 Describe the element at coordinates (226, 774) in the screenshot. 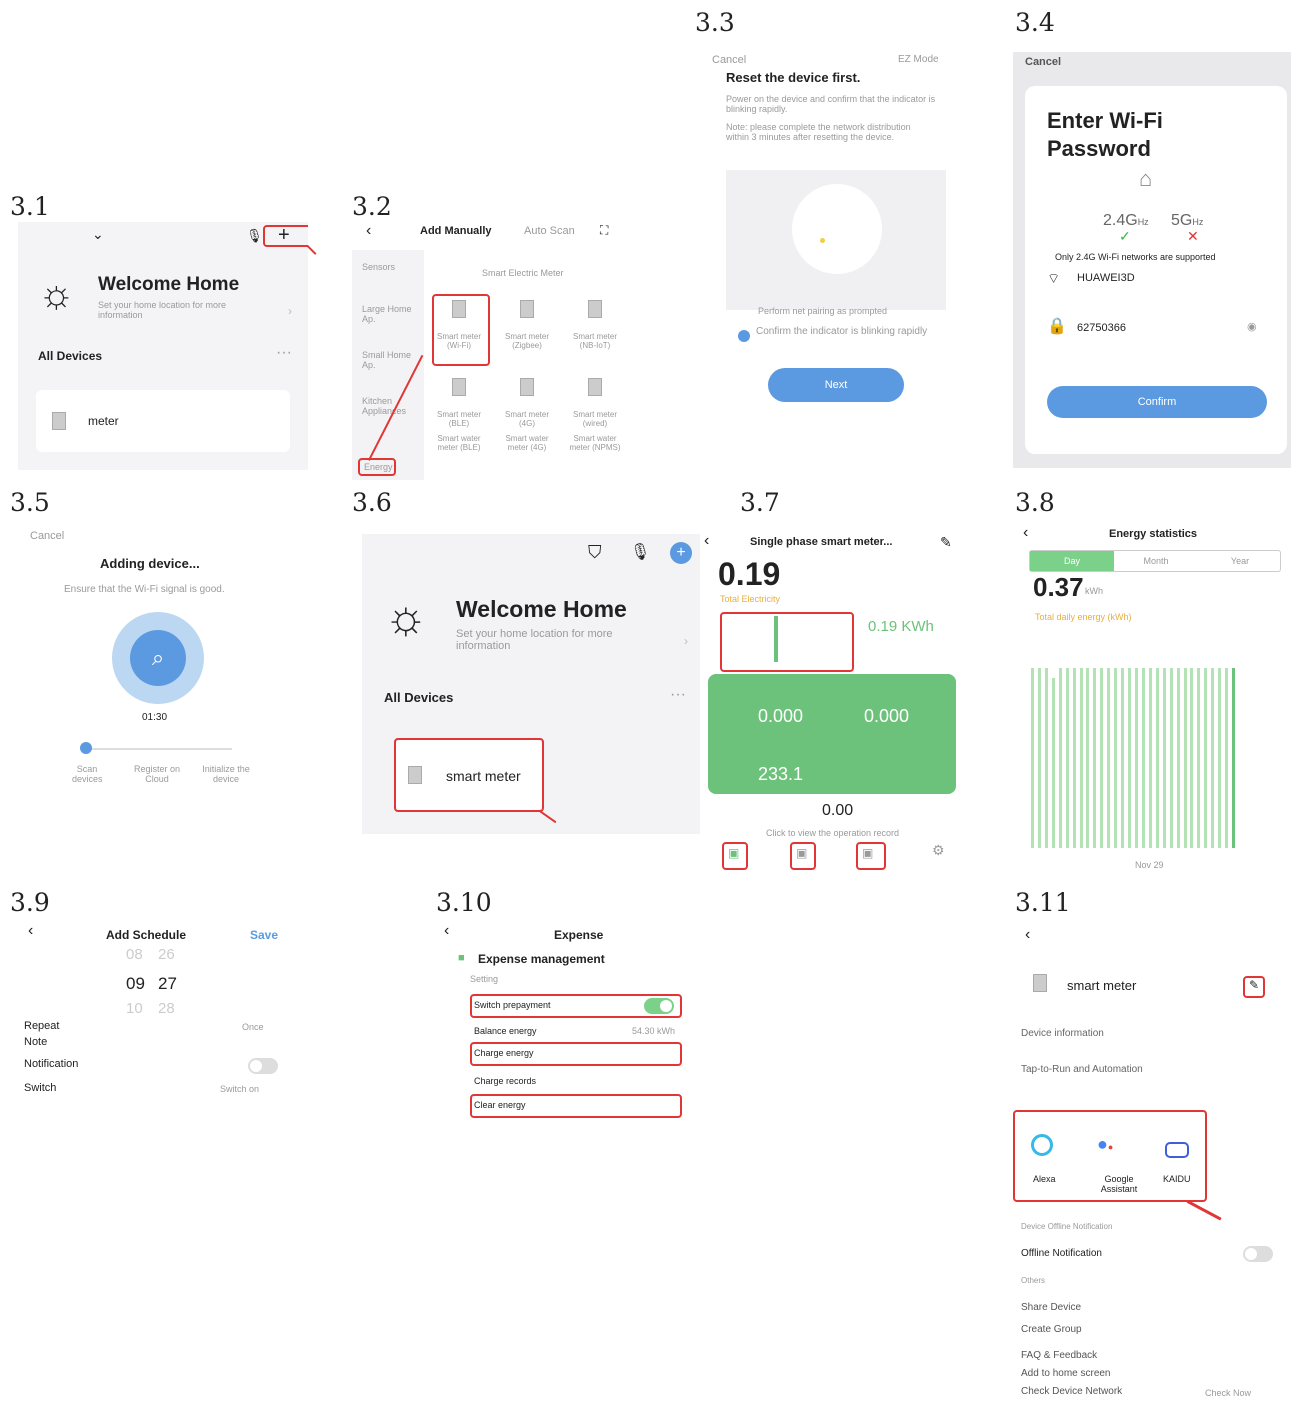

I see `step-text: Initialize the device` at that location.